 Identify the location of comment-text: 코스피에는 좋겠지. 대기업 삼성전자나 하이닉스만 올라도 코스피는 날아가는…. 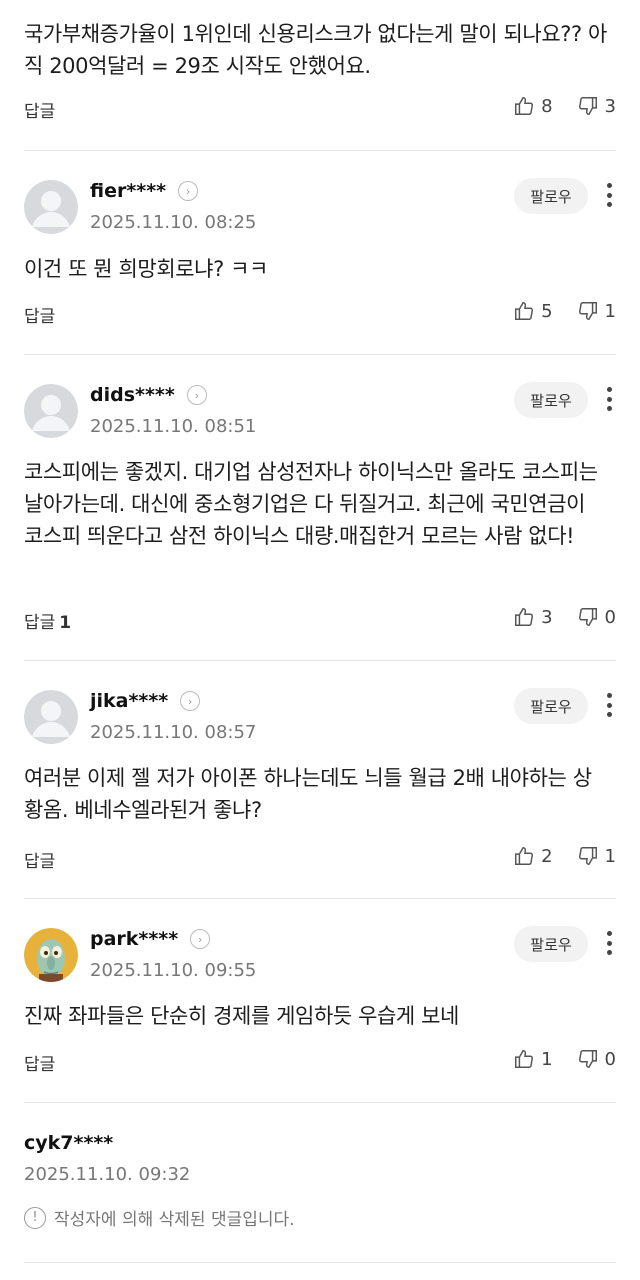
(311, 504).